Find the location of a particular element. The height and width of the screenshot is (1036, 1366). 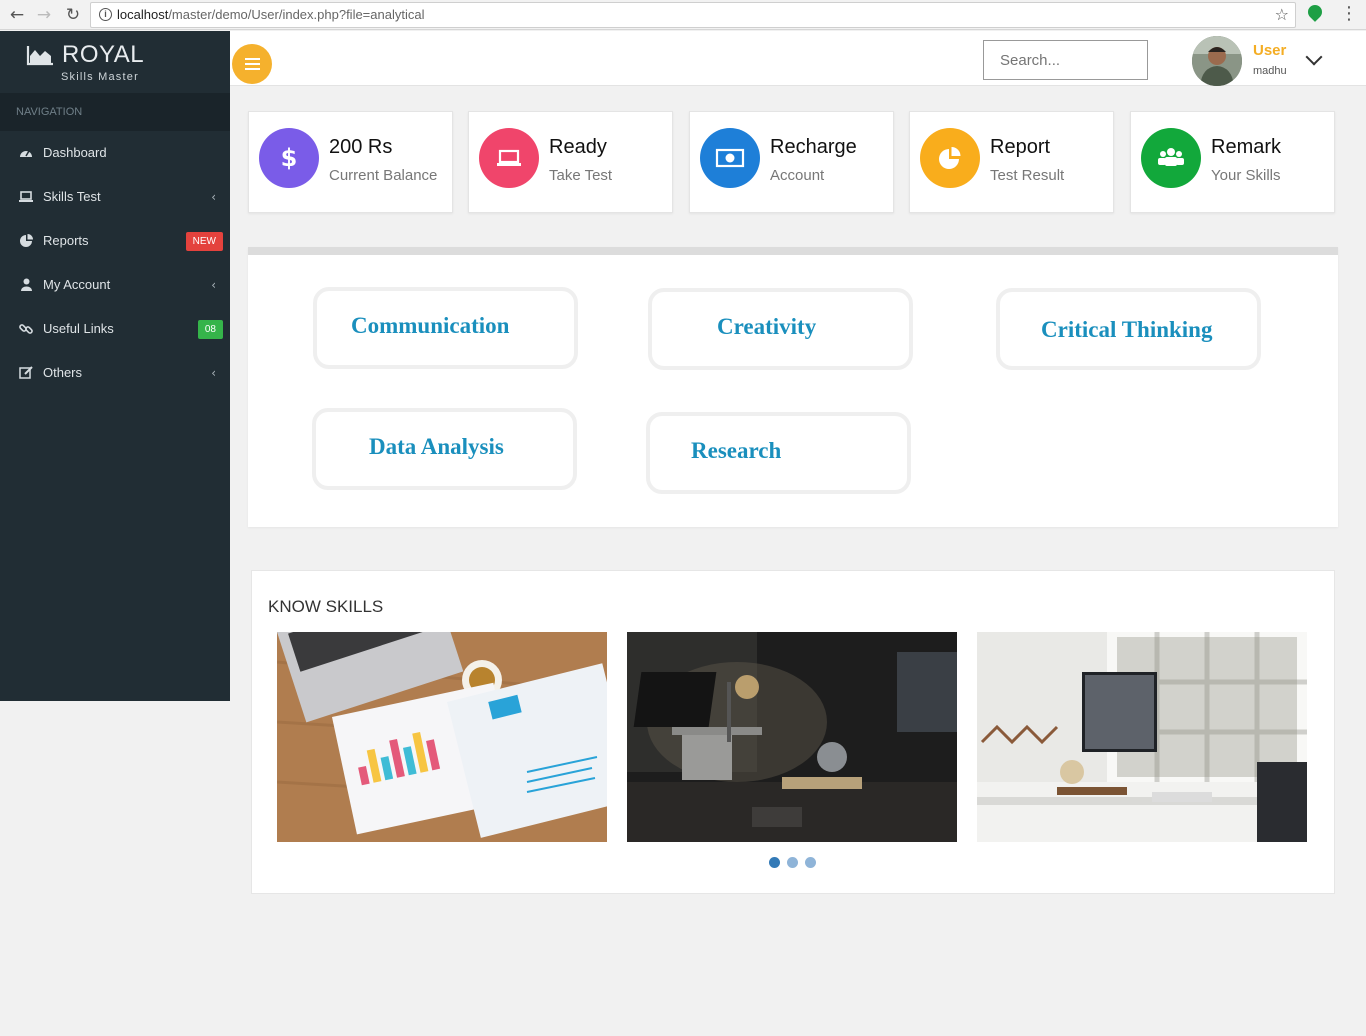

section-title: KNOW SKILLS is located at coordinates (326, 606).